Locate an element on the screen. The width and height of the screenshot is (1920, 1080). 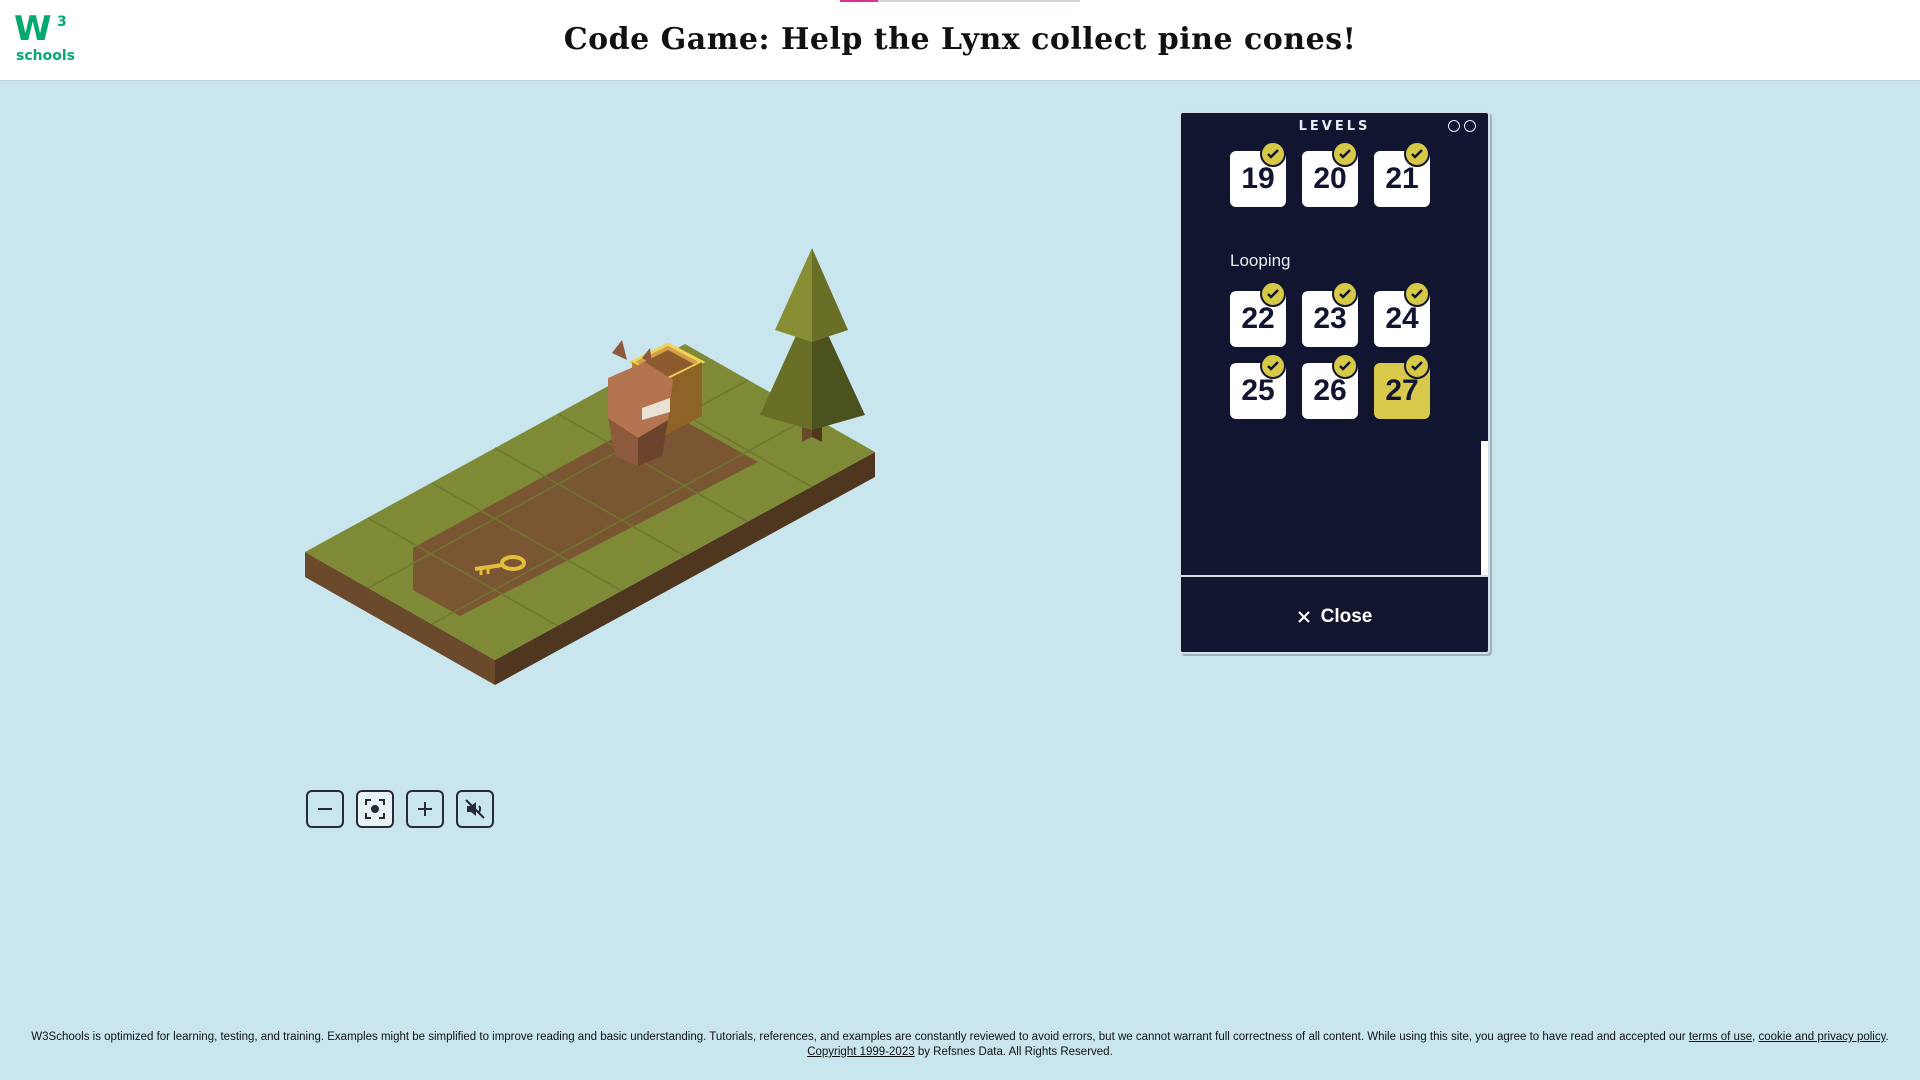
view-controls is located at coordinates (400, 809).